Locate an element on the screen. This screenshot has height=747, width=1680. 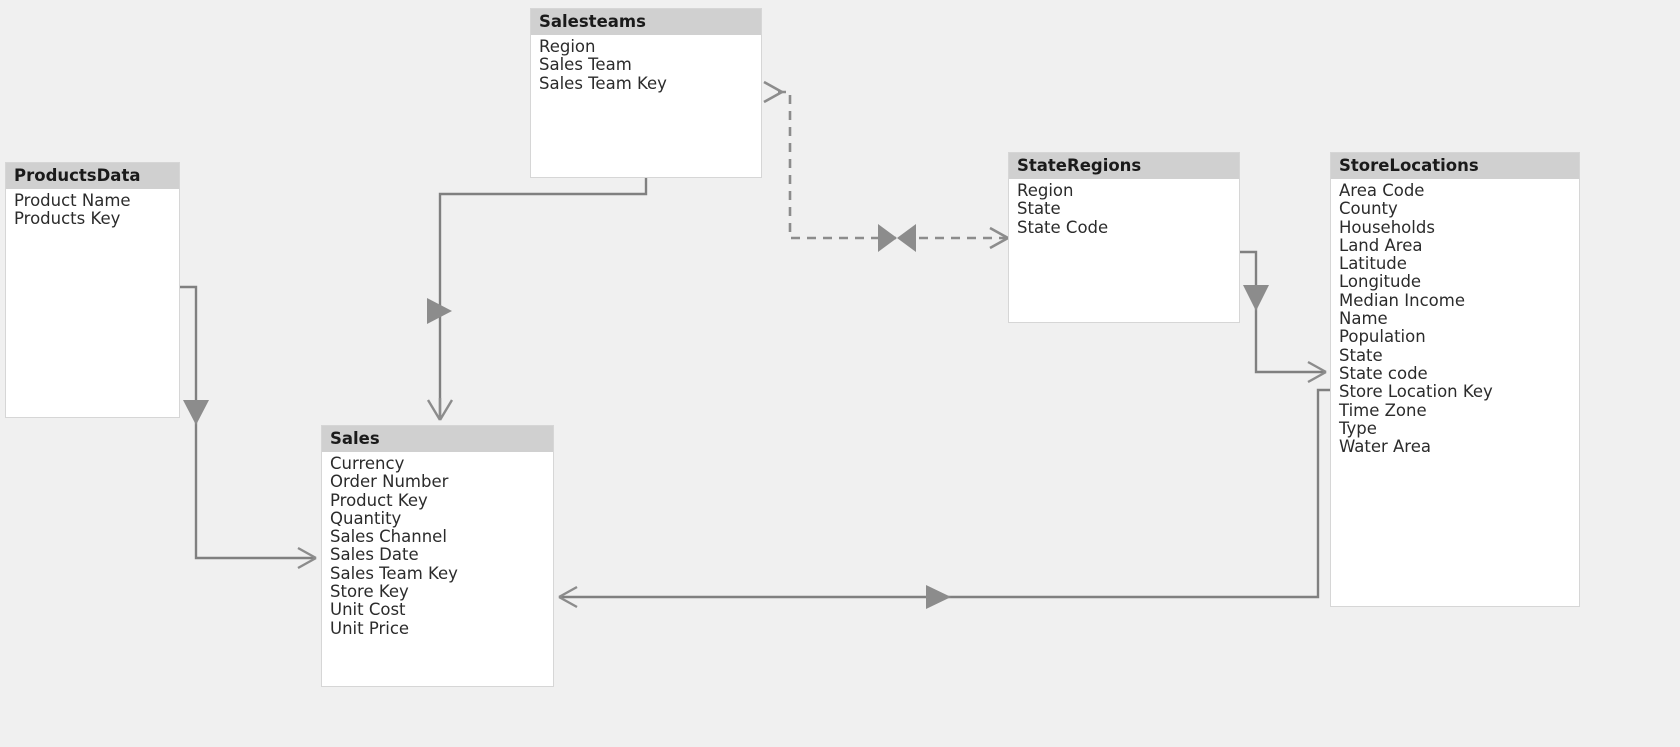
field-item: County is located at coordinates (1459, 208).